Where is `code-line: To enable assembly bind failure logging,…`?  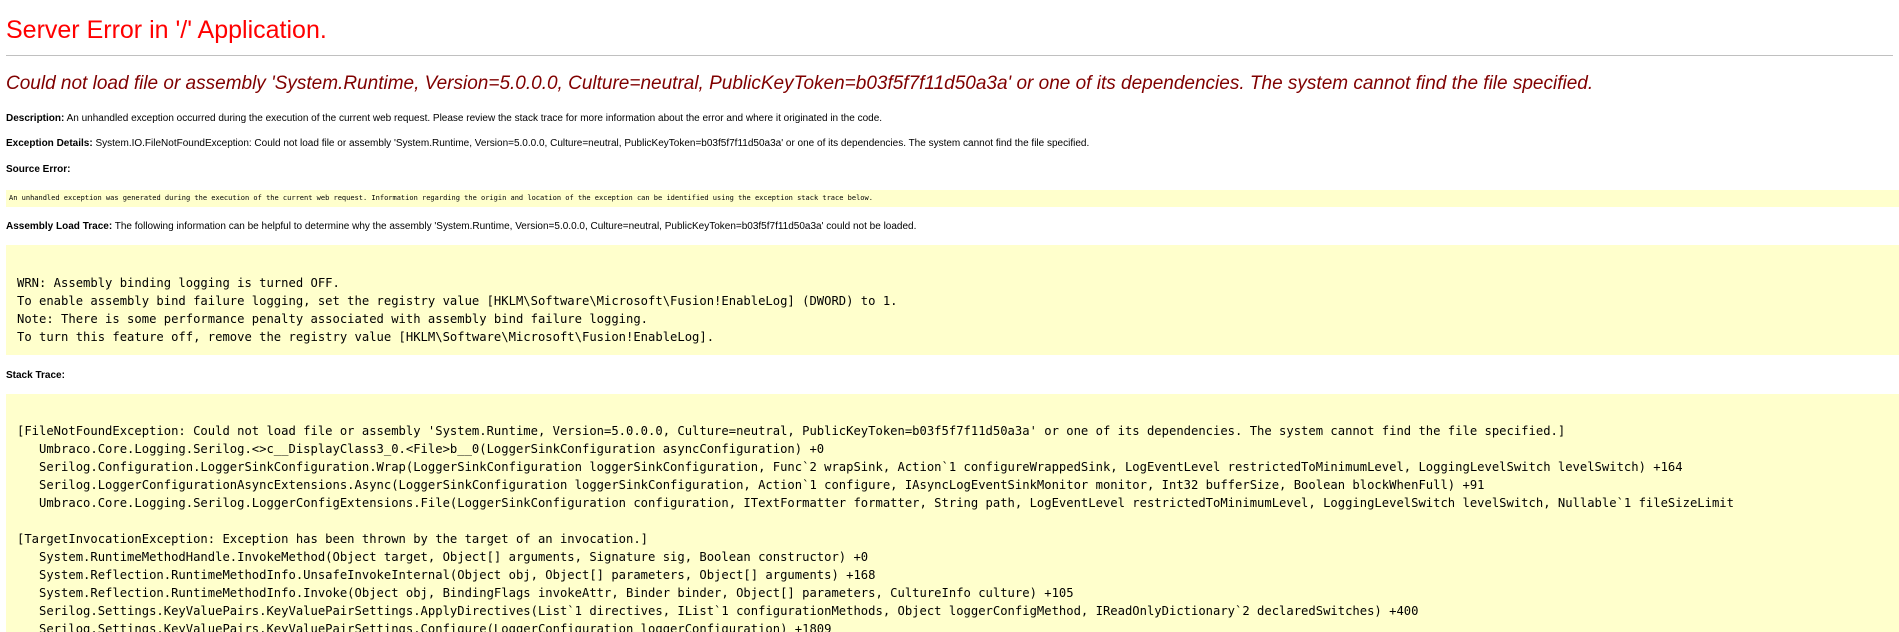 code-line: To enable assembly bind failure logging,… is located at coordinates (457, 301).